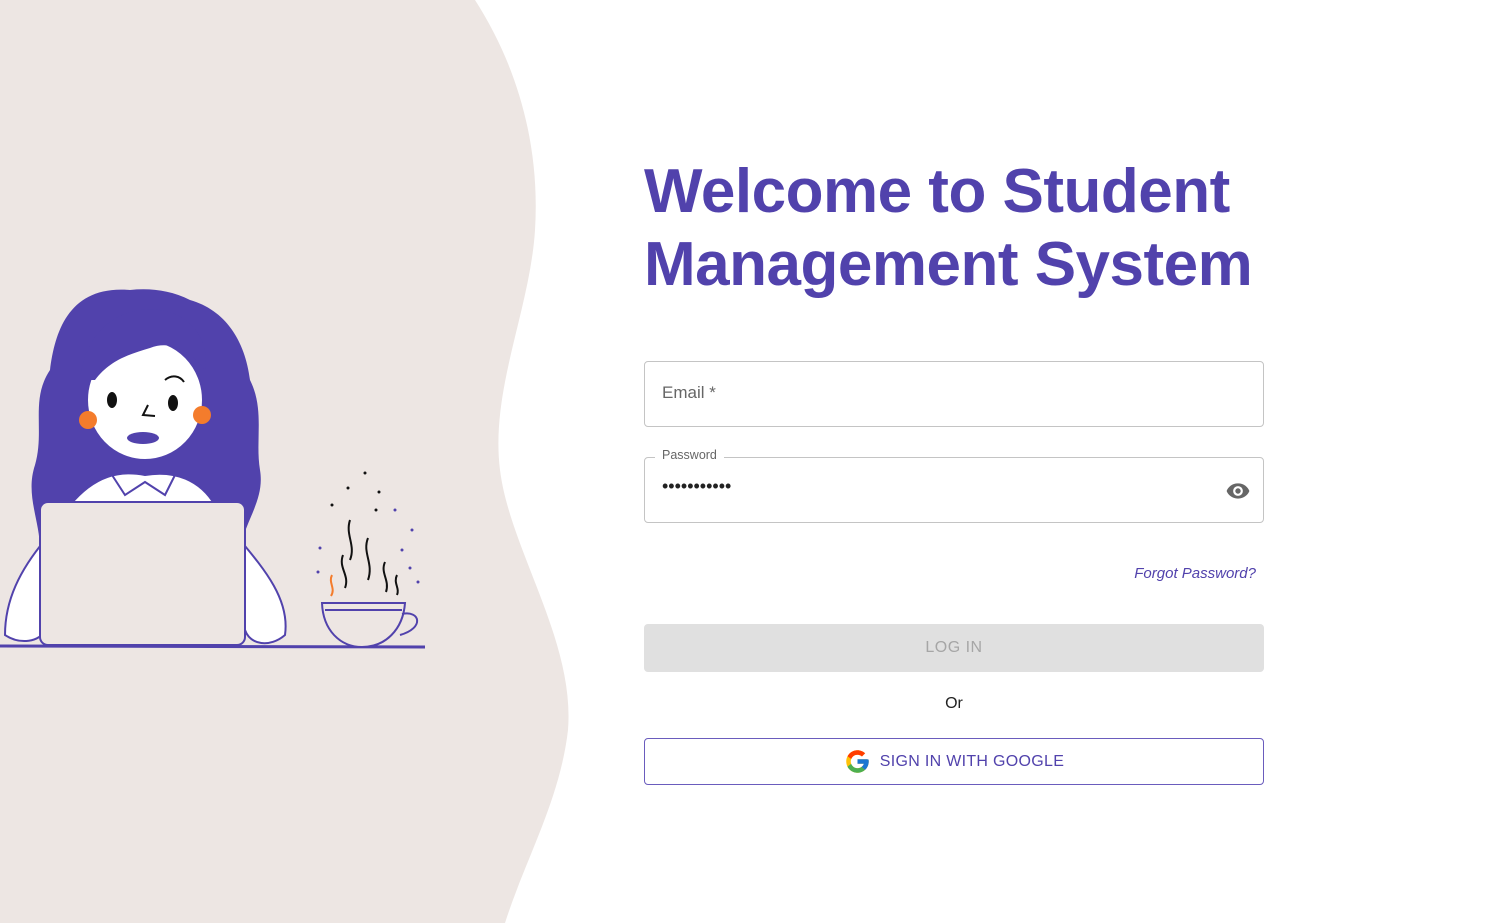  What do you see at coordinates (937, 191) in the screenshot?
I see `title-line-1: Welcome to Student` at bounding box center [937, 191].